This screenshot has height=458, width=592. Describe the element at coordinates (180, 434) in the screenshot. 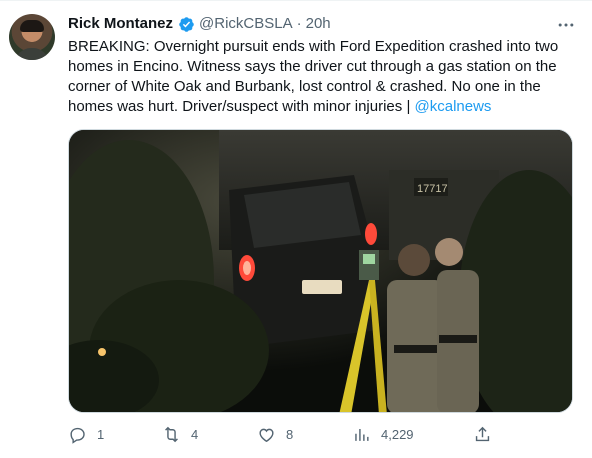

I see `retweet-button: 4` at that location.